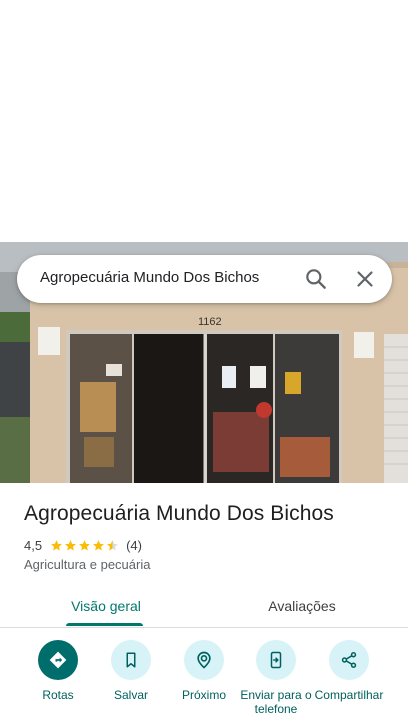  What do you see at coordinates (276, 660) in the screenshot?
I see `send-to-phone-icon` at bounding box center [276, 660].